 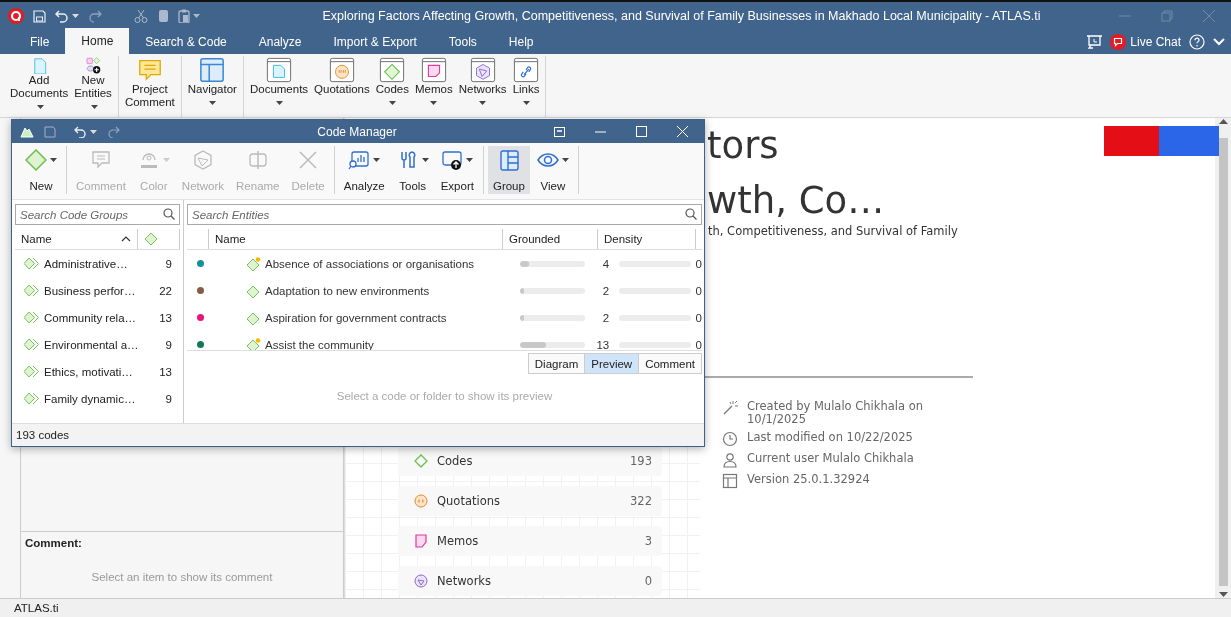 What do you see at coordinates (421, 461) in the screenshot?
I see `code-icon` at bounding box center [421, 461].